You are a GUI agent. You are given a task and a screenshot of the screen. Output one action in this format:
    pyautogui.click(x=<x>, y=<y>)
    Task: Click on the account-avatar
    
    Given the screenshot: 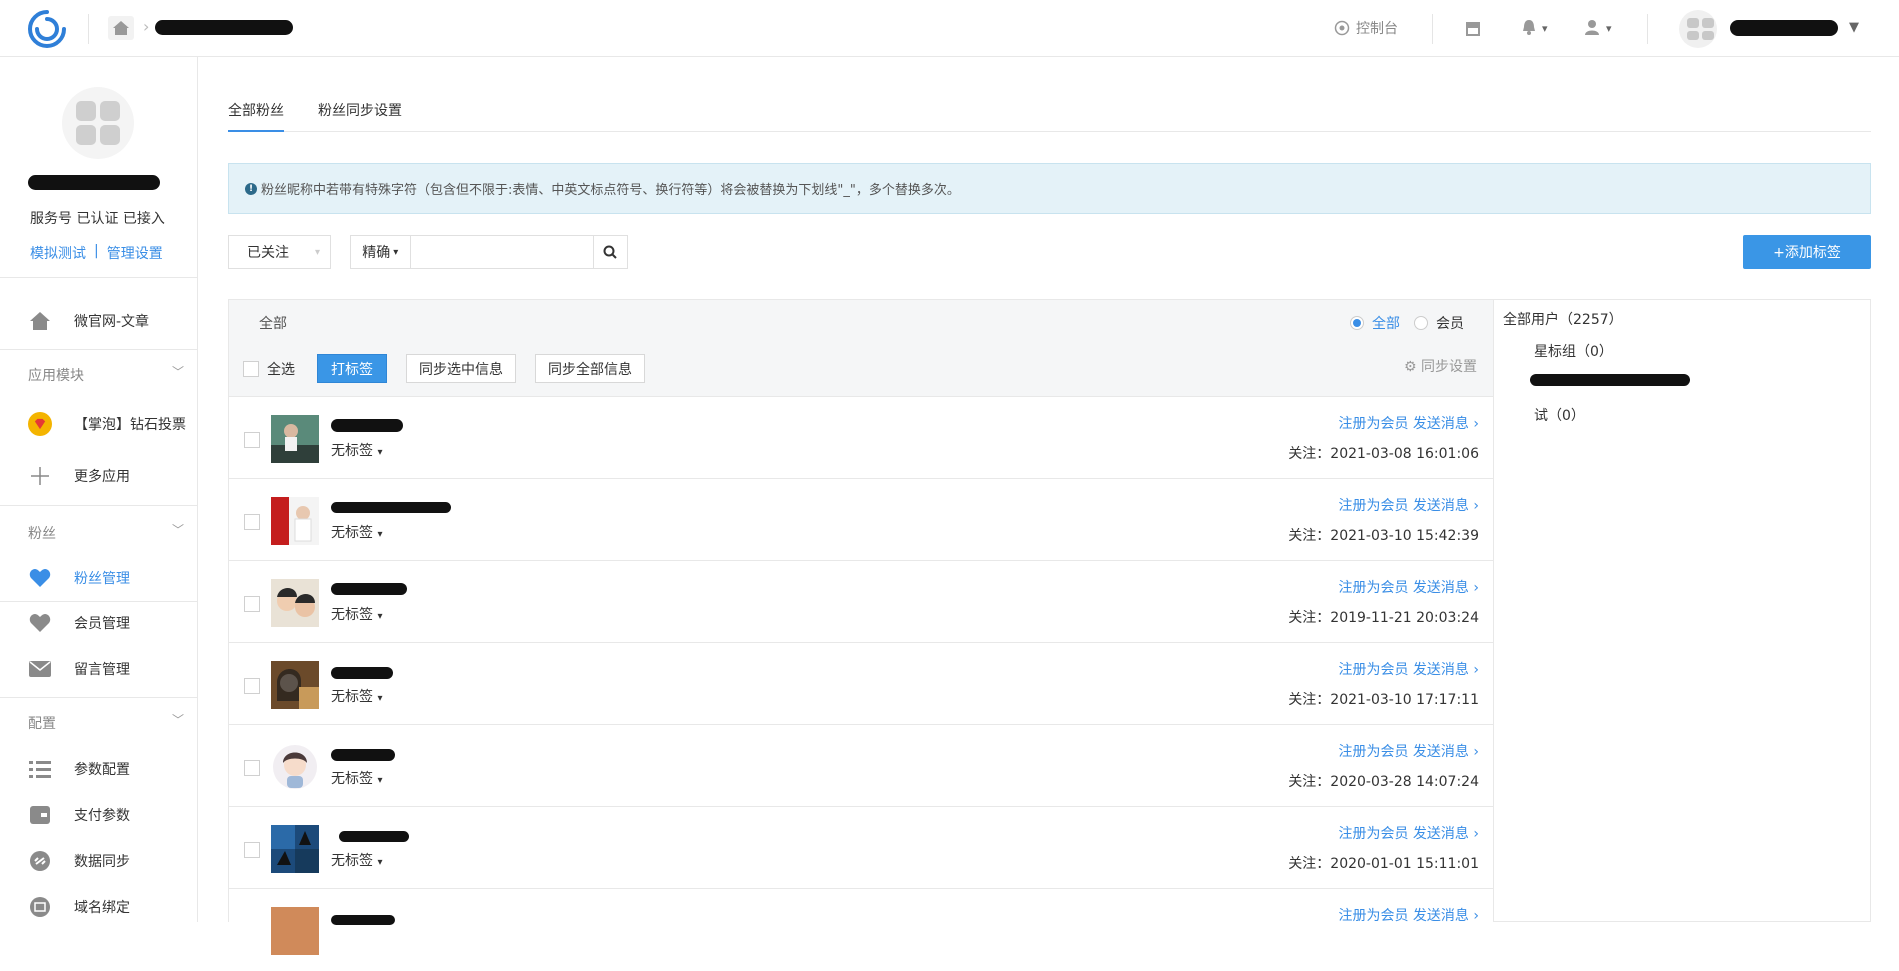 What is the action you would take?
    pyautogui.click(x=1698, y=29)
    